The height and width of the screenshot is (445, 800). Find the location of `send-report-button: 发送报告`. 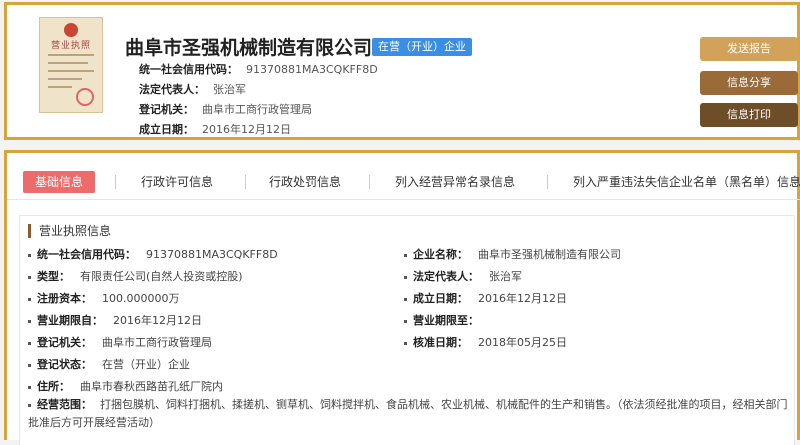

send-report-button: 发送报告 is located at coordinates (749, 49).